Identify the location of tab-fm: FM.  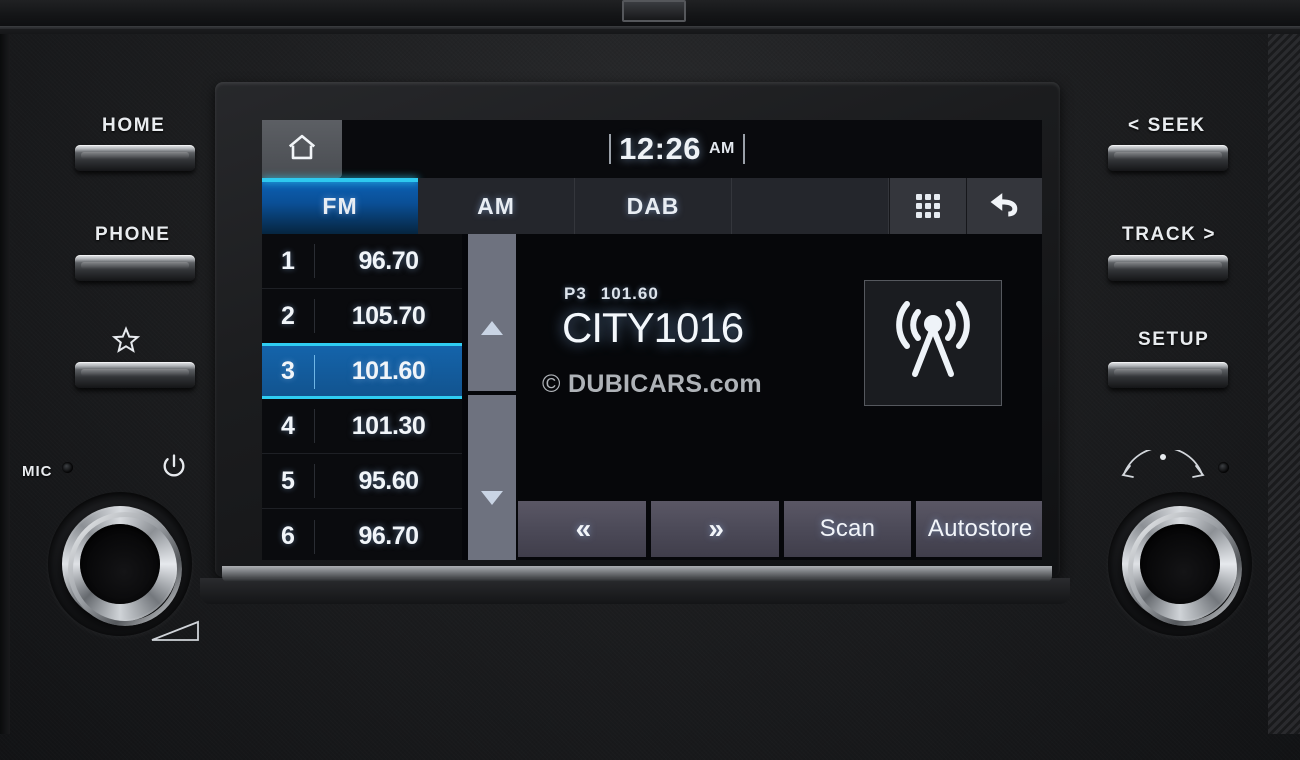
(340, 206).